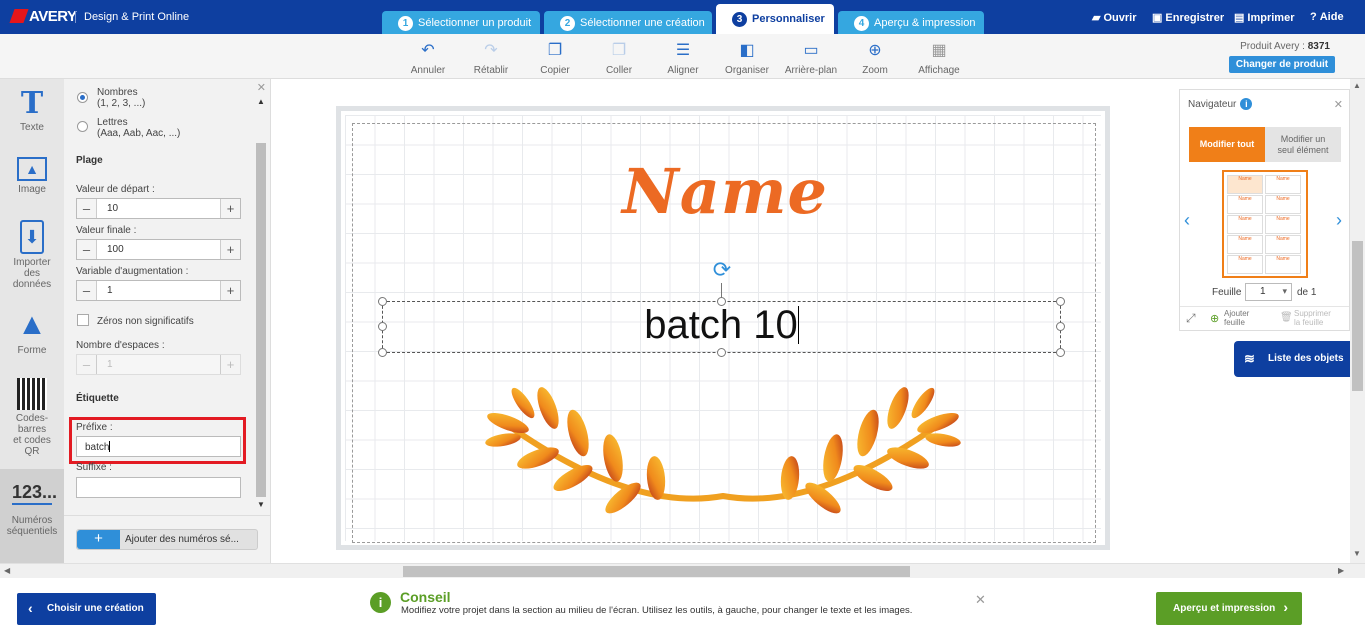  I want to click on info-icon: i, so click(1246, 104).